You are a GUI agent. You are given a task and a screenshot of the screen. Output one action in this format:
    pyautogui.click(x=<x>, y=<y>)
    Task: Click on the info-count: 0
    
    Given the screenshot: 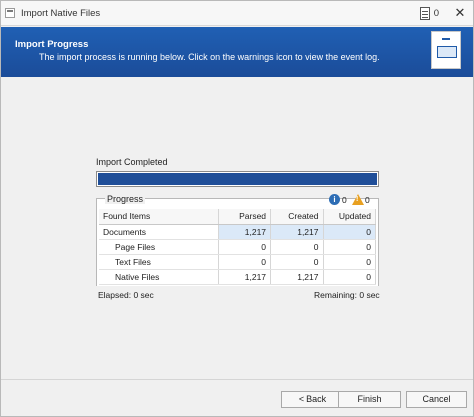 What is the action you would take?
    pyautogui.click(x=344, y=200)
    